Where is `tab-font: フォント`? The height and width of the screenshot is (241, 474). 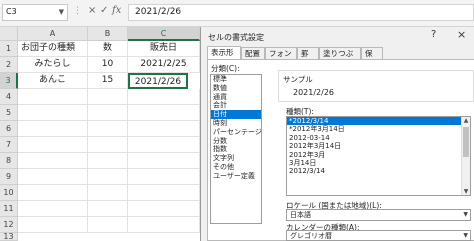
tab-font: フォント is located at coordinates (281, 58).